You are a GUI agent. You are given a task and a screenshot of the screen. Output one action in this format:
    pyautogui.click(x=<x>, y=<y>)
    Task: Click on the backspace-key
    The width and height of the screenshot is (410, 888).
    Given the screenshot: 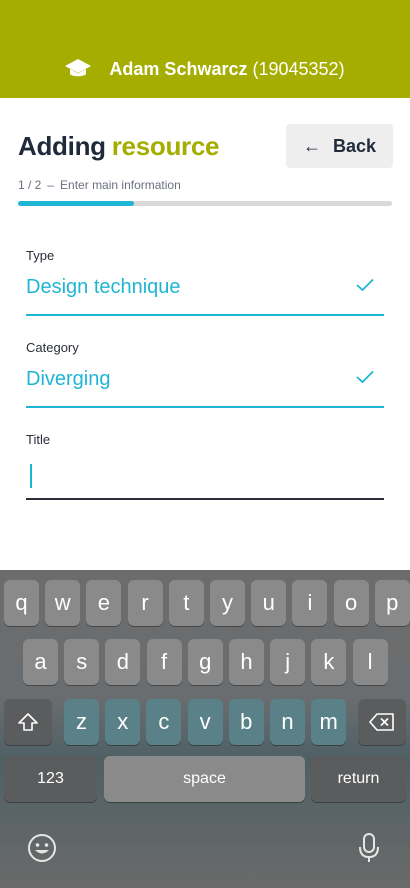 What is the action you would take?
    pyautogui.click(x=382, y=722)
    